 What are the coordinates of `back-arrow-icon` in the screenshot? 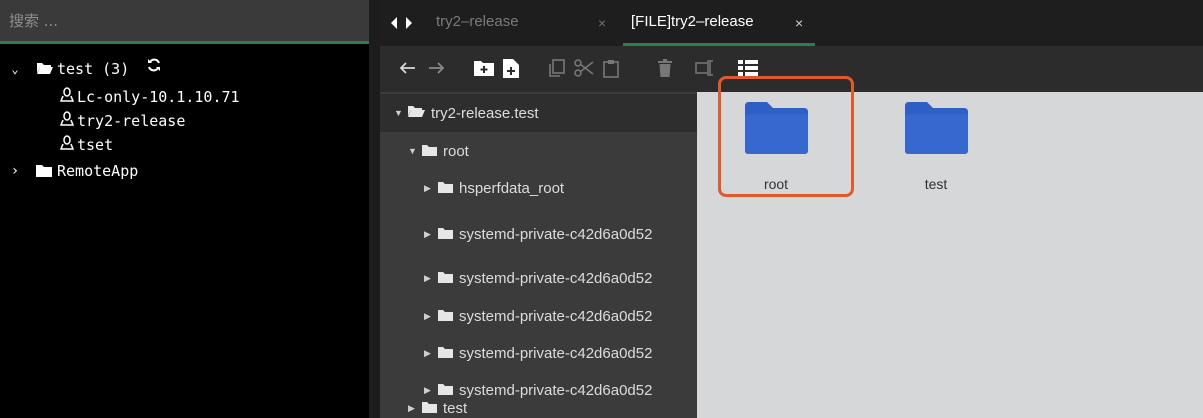 It's located at (407, 68).